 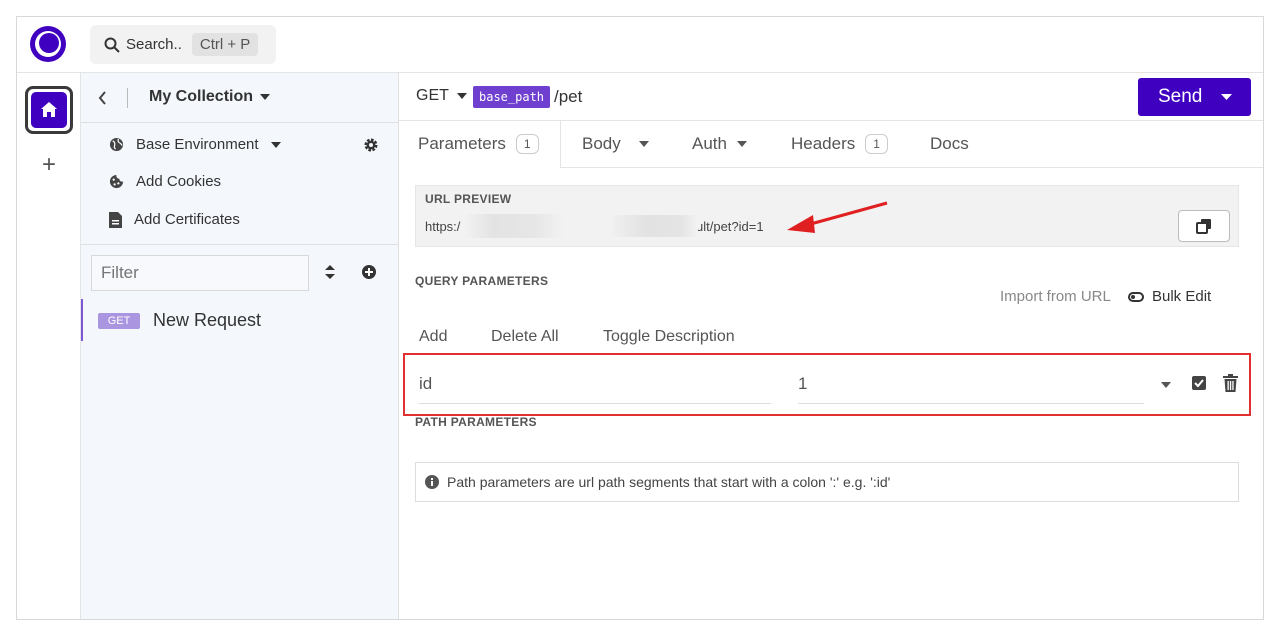 I want to click on sidebar-item-add-cookies: Add Cookies, so click(x=165, y=181).